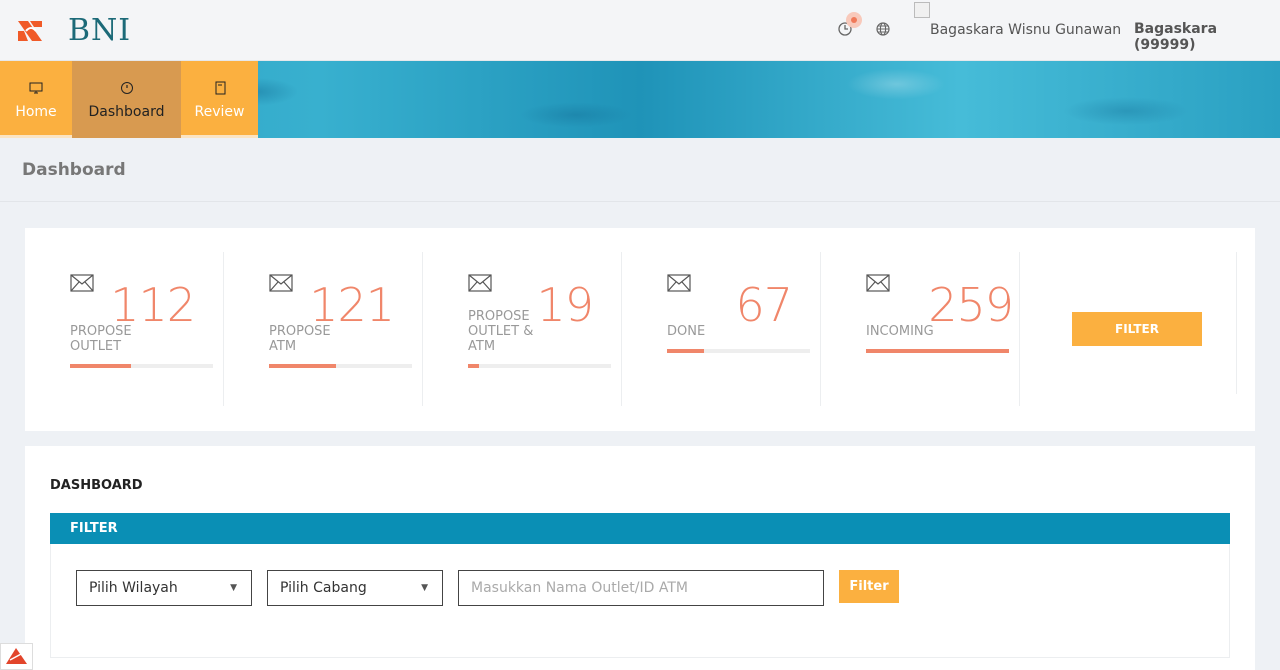 The height and width of the screenshot is (670, 1280). I want to click on stat-propose-atm: 121 PROPOSE ATM, so click(323, 329).